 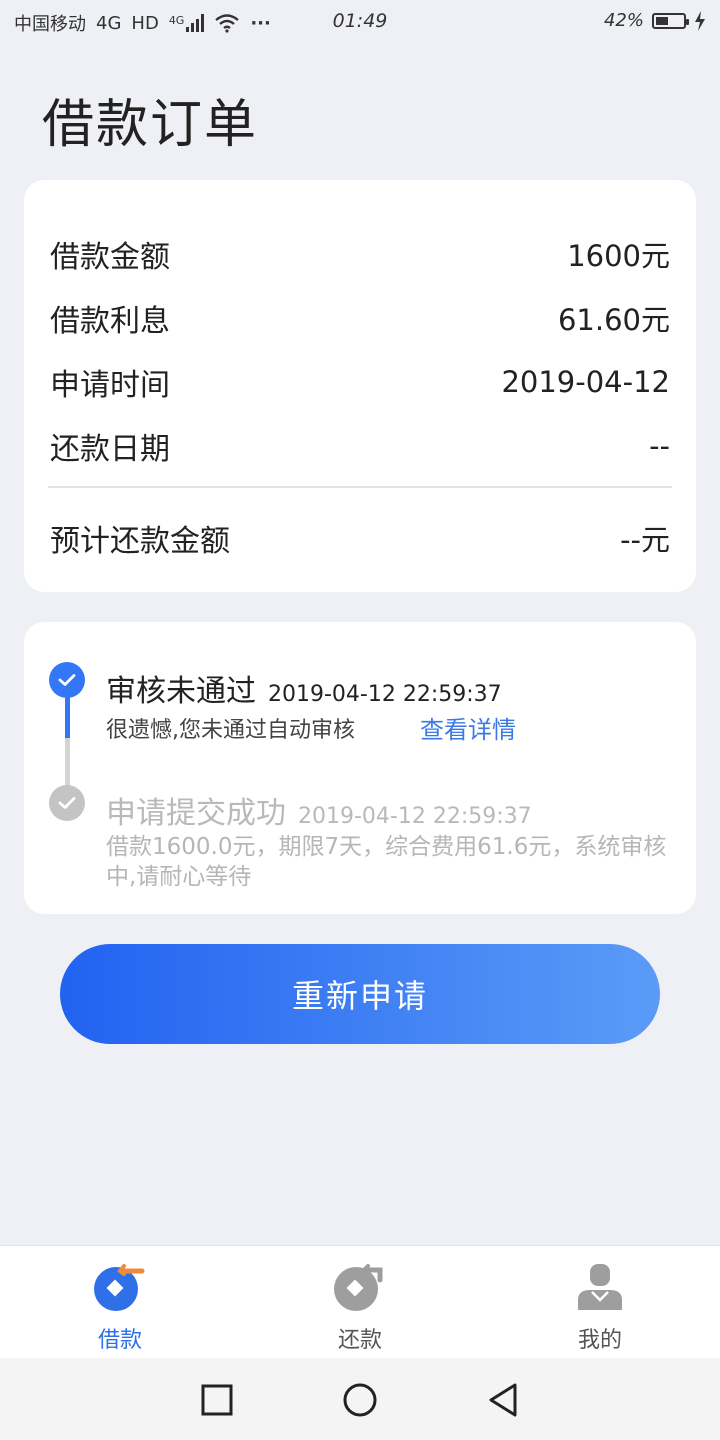 I want to click on profile-icon, so click(x=600, y=1287).